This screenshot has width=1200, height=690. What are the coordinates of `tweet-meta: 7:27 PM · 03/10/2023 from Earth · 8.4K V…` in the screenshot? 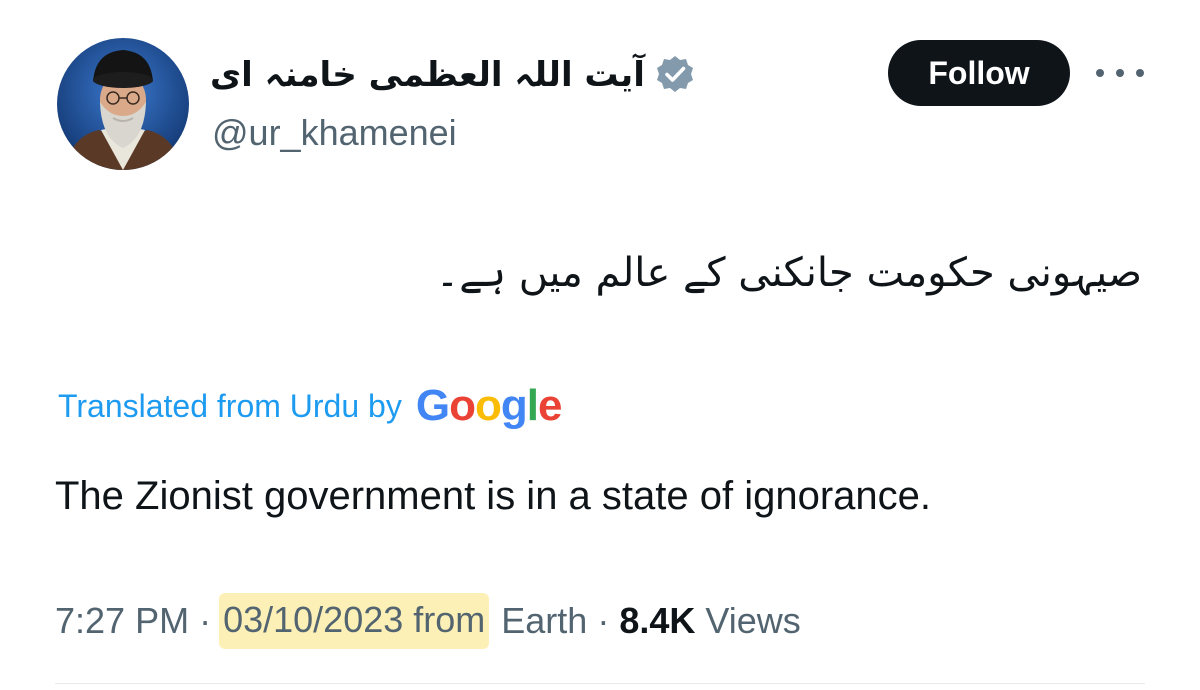 It's located at (428, 621).